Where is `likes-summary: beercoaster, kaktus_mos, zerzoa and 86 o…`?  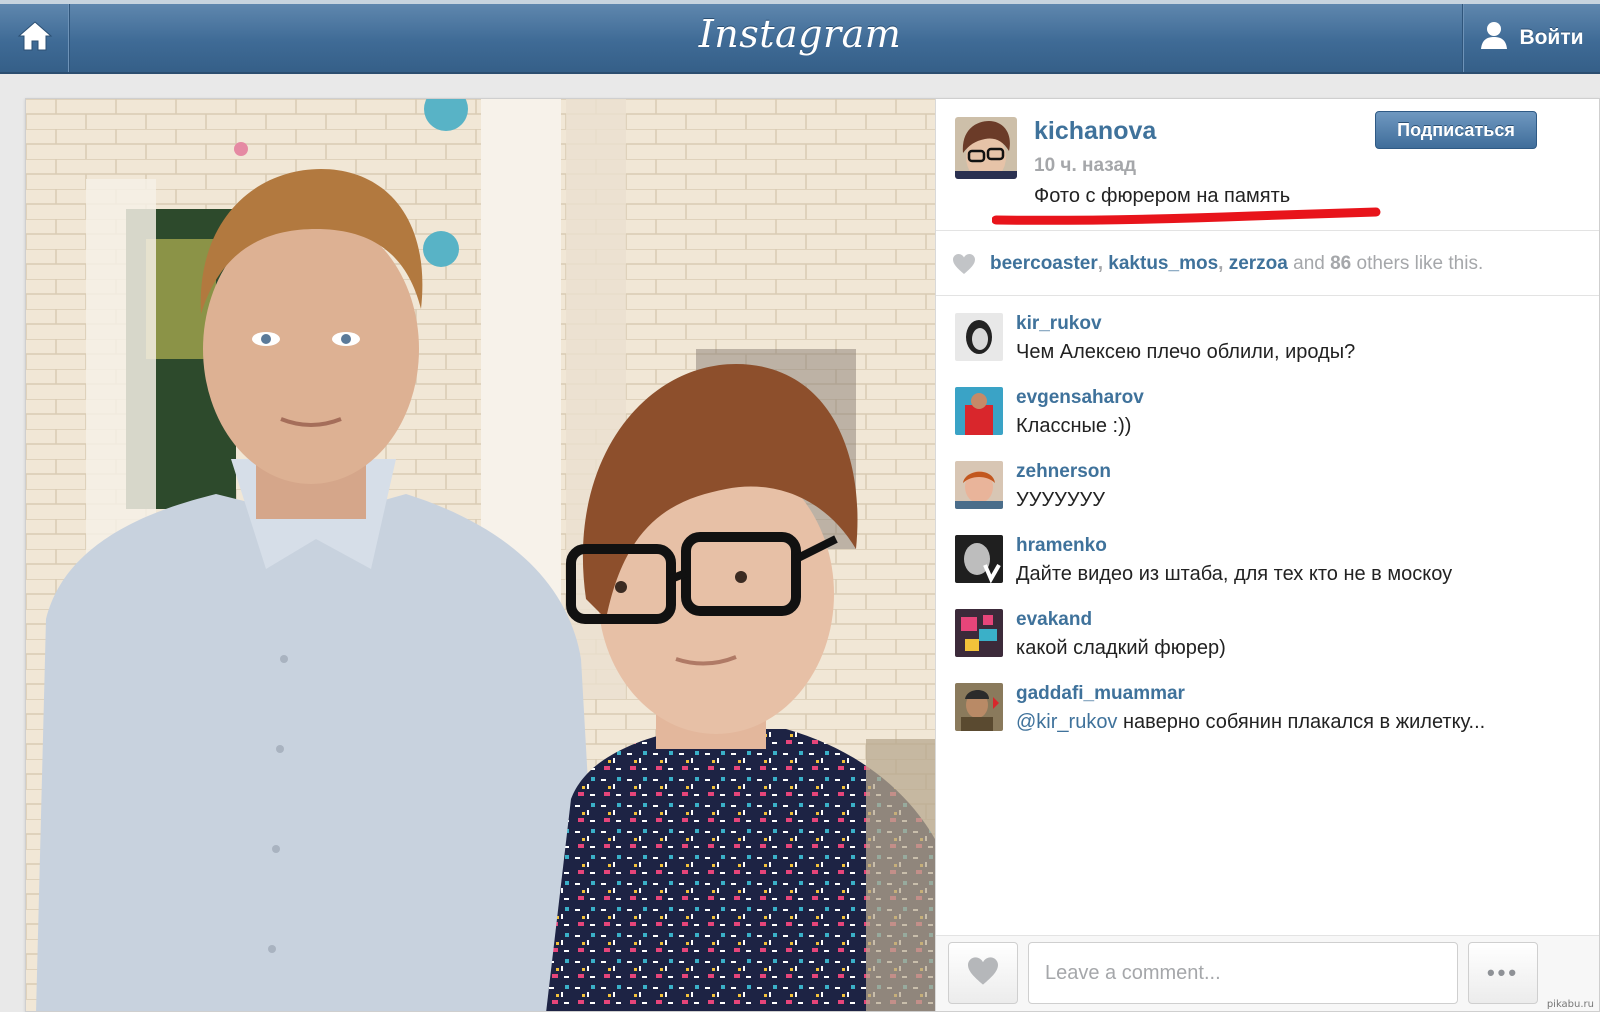
likes-summary: beercoaster, kaktus_mos, zerzoa and 86 o… is located at coordinates (1267, 264).